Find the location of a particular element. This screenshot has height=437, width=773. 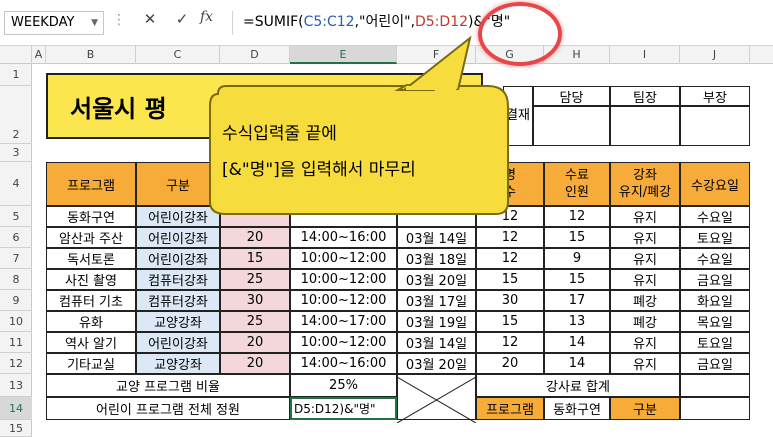

row-header: 13 is located at coordinates (16, 385).